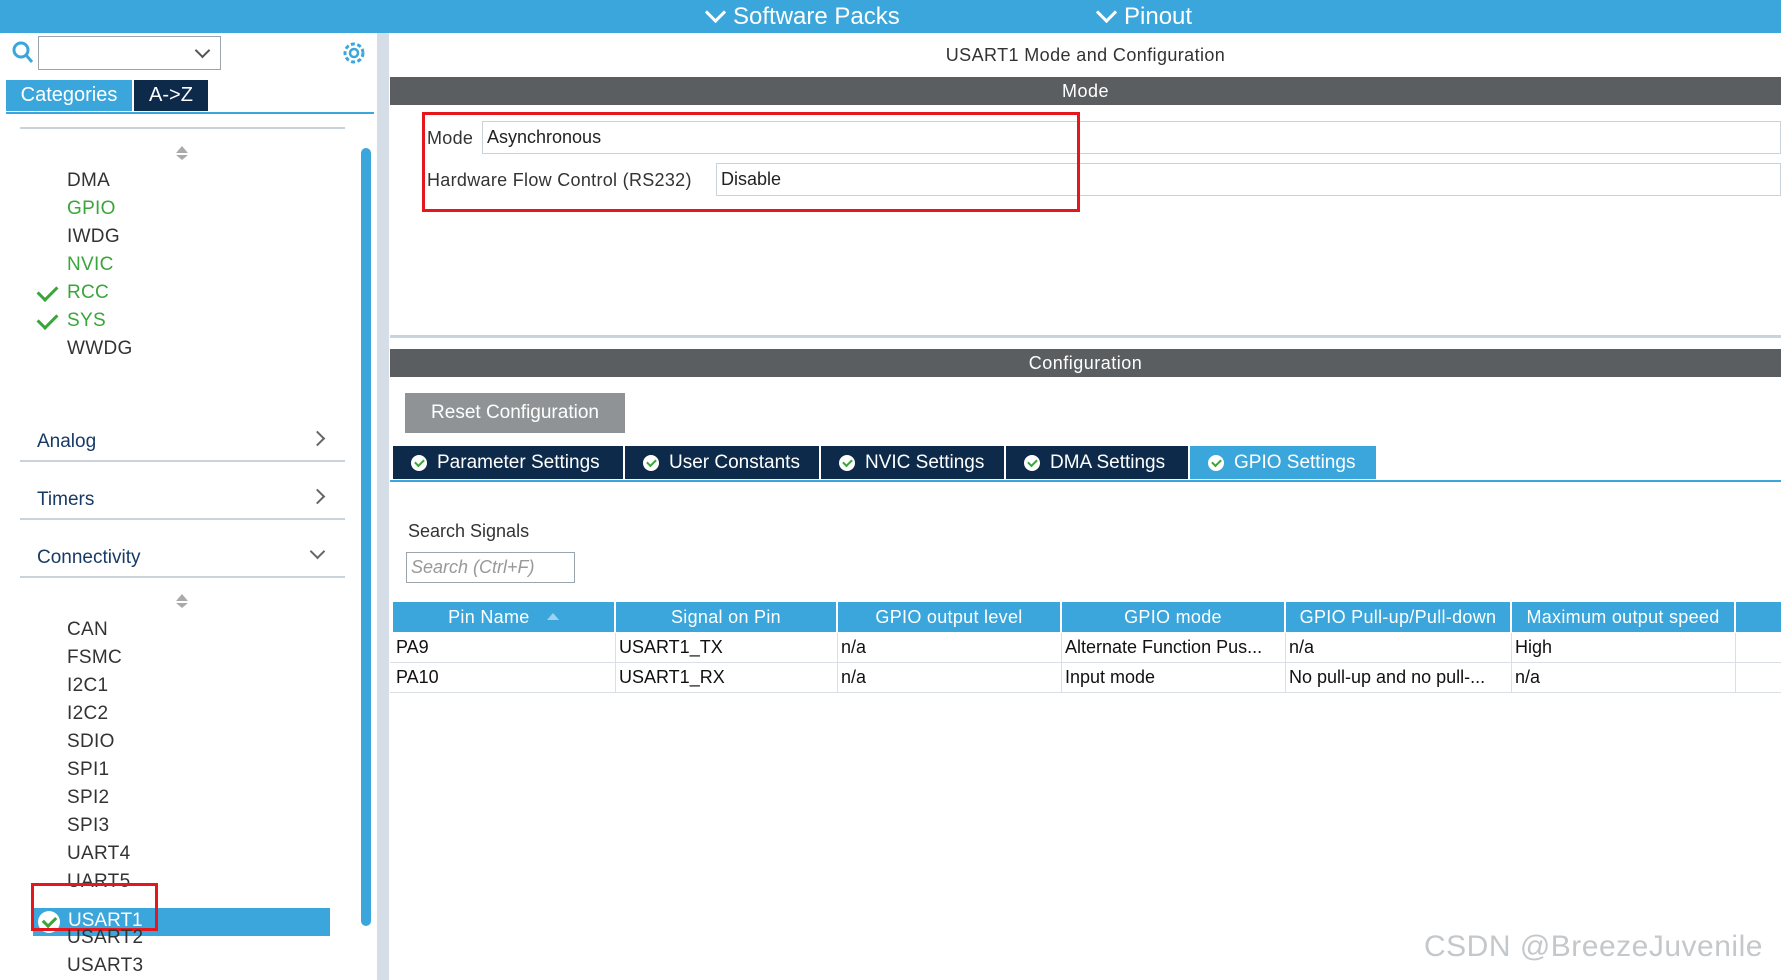  I want to click on tab-label: NVIC Settings, so click(925, 462).